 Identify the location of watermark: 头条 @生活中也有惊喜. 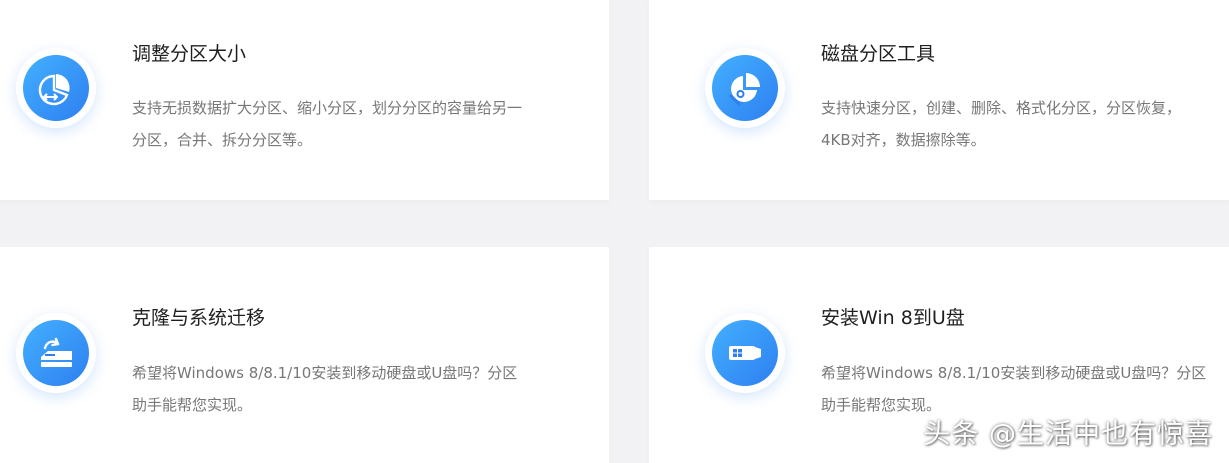
(1068, 434).